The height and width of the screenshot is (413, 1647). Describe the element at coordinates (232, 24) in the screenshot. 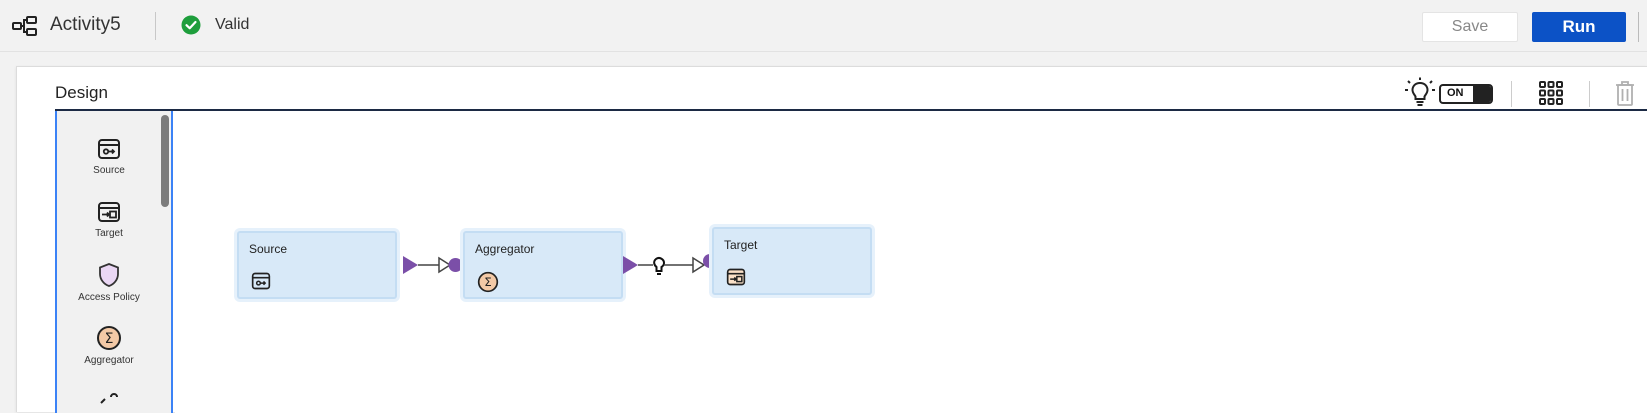

I see `status-text: Valid` at that location.